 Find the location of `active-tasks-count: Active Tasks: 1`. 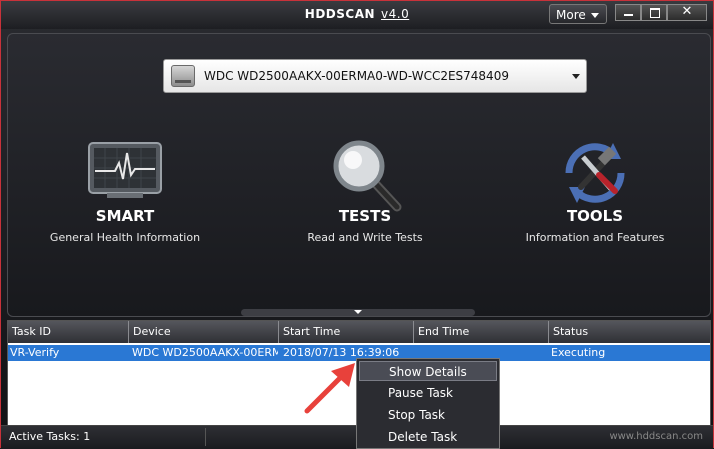

active-tasks-count: Active Tasks: 1 is located at coordinates (50, 436).